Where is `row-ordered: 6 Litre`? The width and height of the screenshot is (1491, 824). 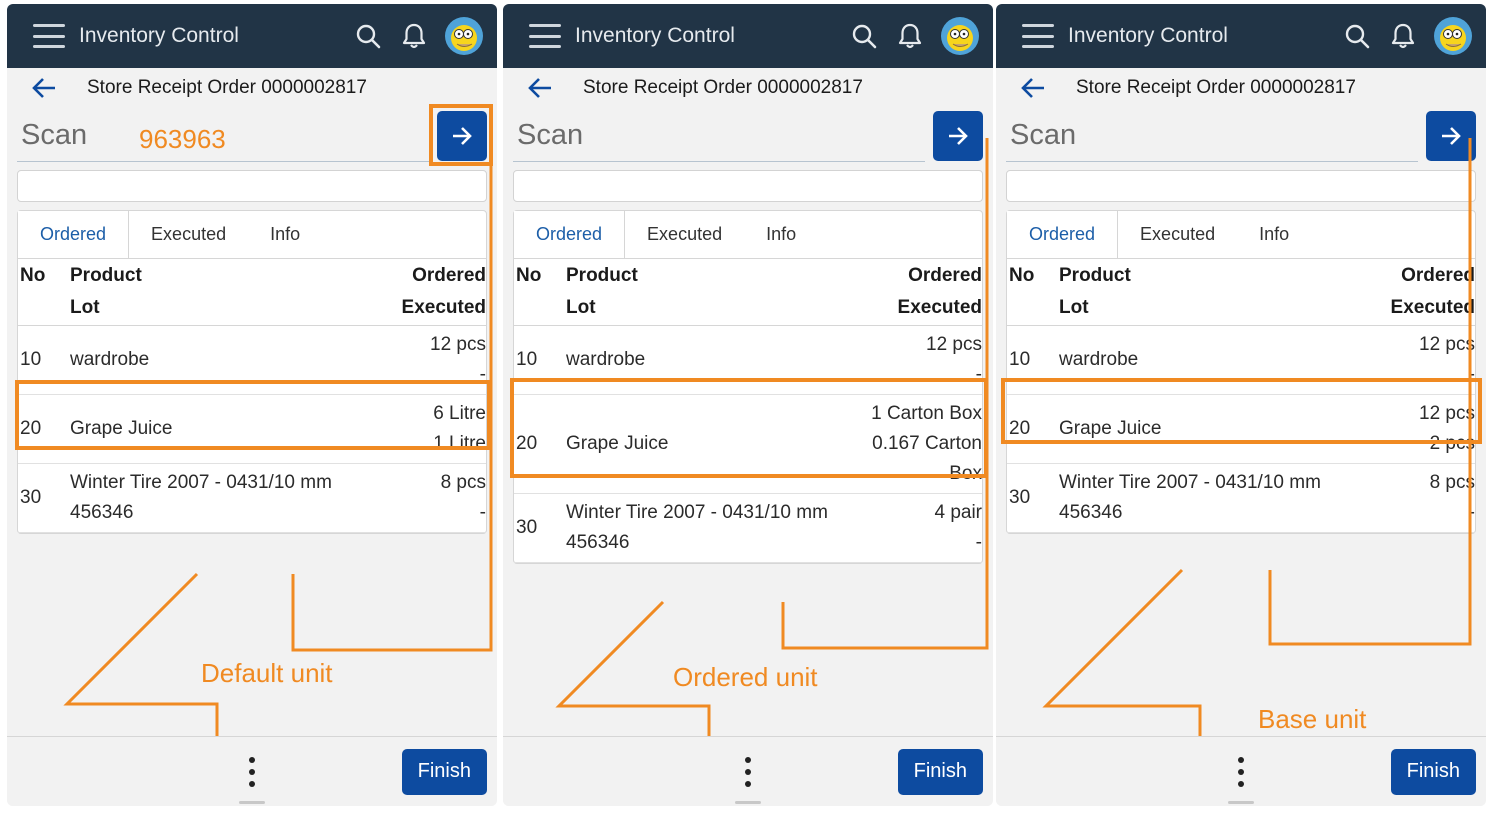
row-ordered: 6 Litre is located at coordinates (459, 413).